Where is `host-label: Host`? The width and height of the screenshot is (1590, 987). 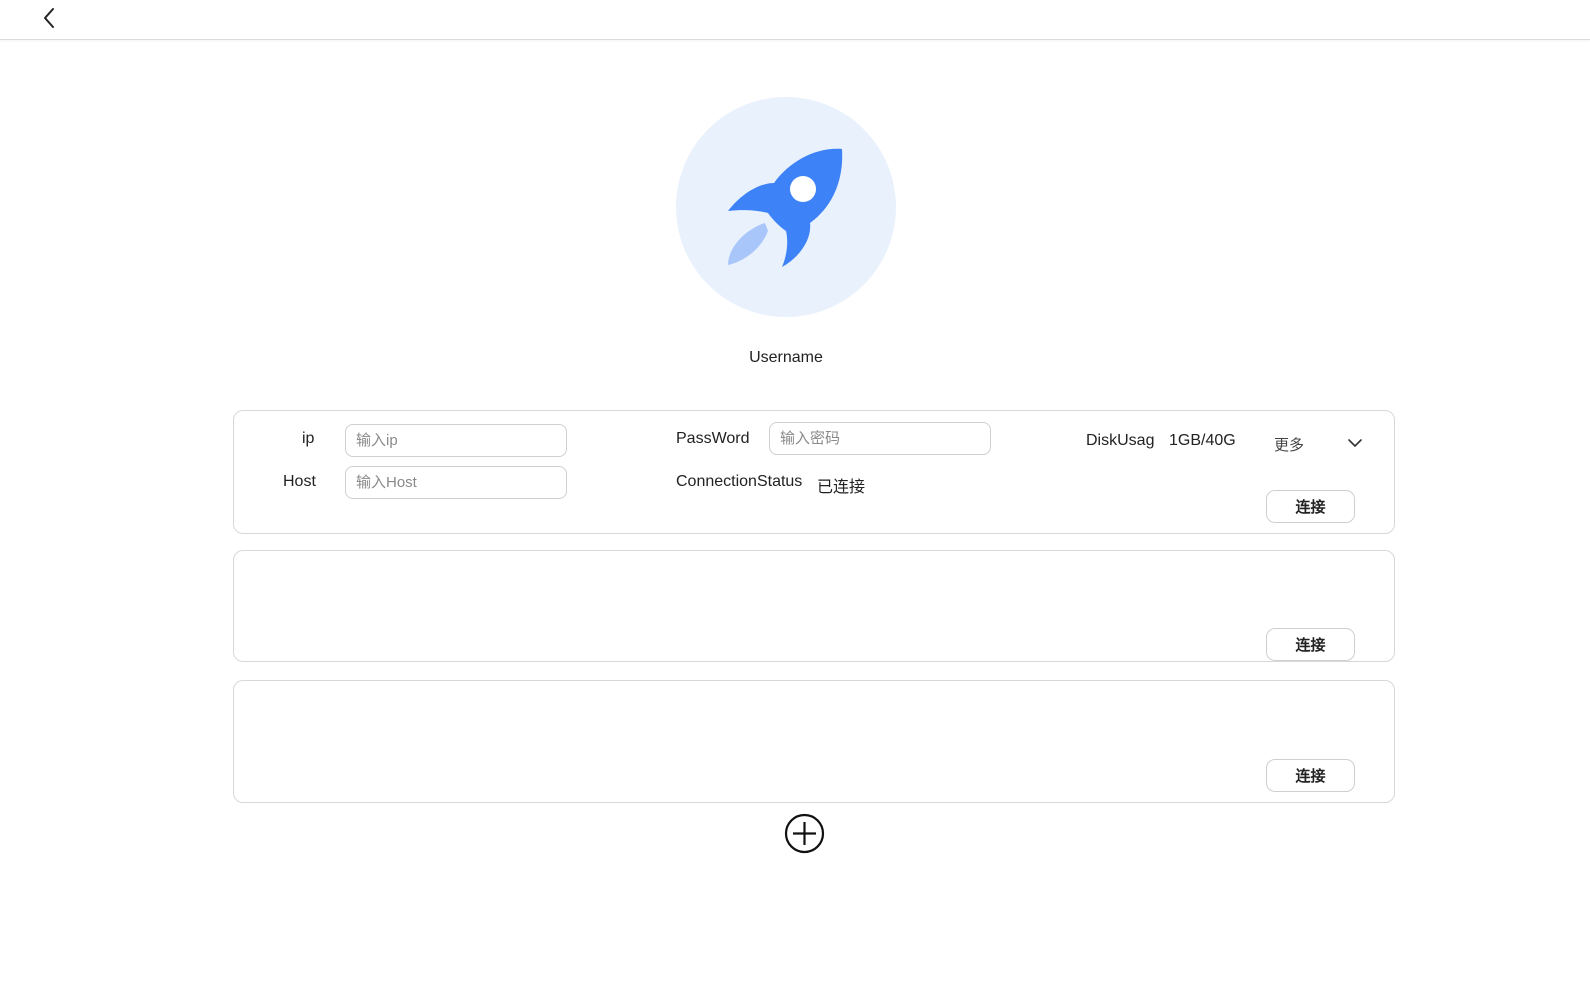
host-label: Host is located at coordinates (299, 481).